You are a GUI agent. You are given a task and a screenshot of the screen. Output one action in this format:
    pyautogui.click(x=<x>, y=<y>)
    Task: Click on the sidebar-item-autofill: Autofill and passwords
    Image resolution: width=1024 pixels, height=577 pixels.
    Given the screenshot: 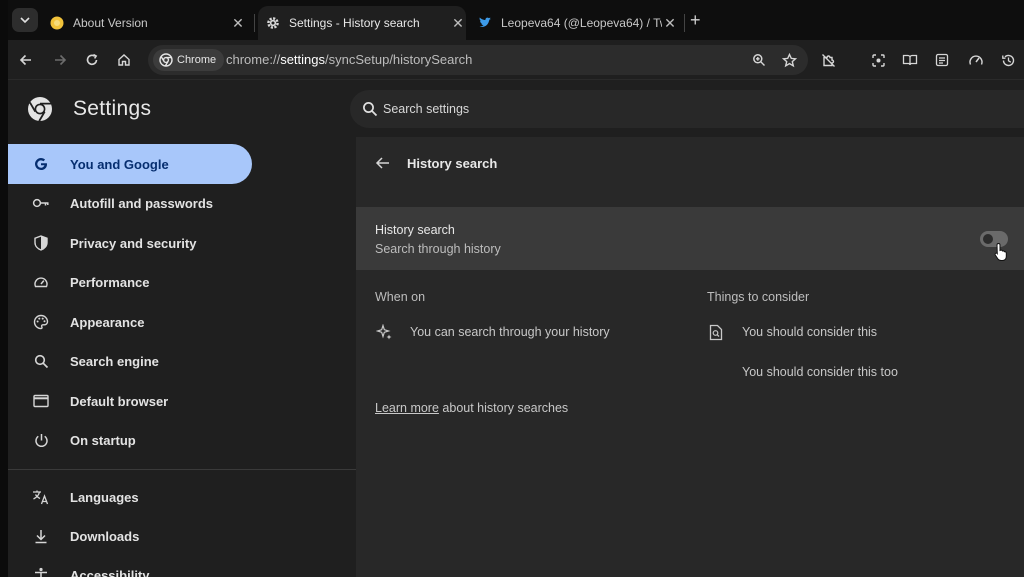 What is the action you would take?
    pyautogui.click(x=130, y=203)
    